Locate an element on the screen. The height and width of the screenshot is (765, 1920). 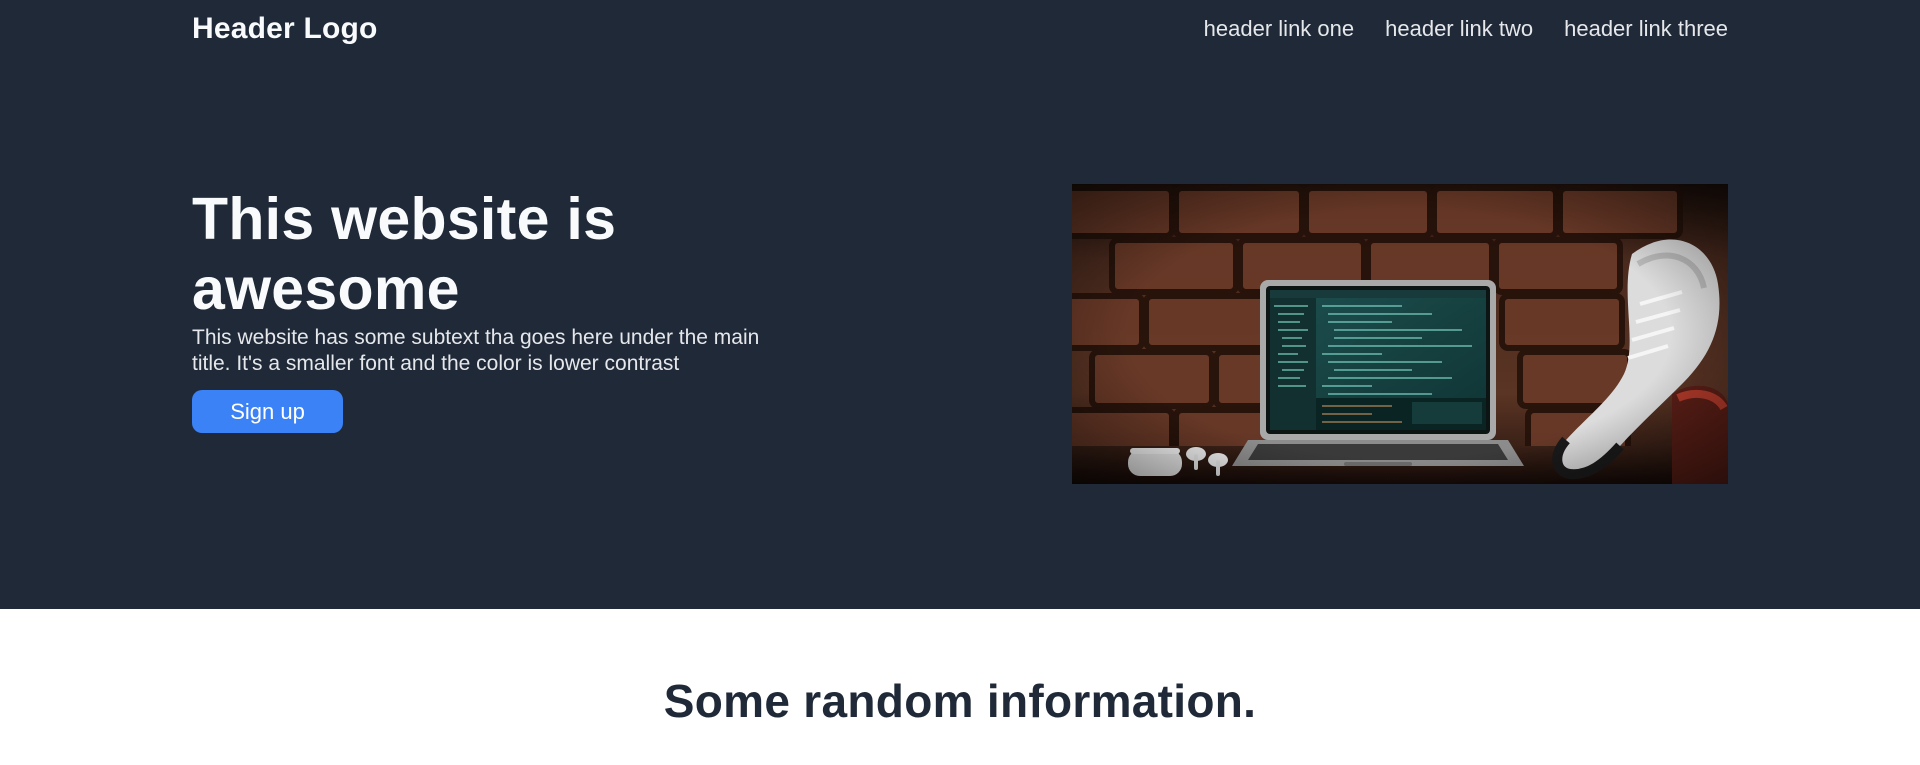
nav-link-three: header link three is located at coordinates (1646, 29).